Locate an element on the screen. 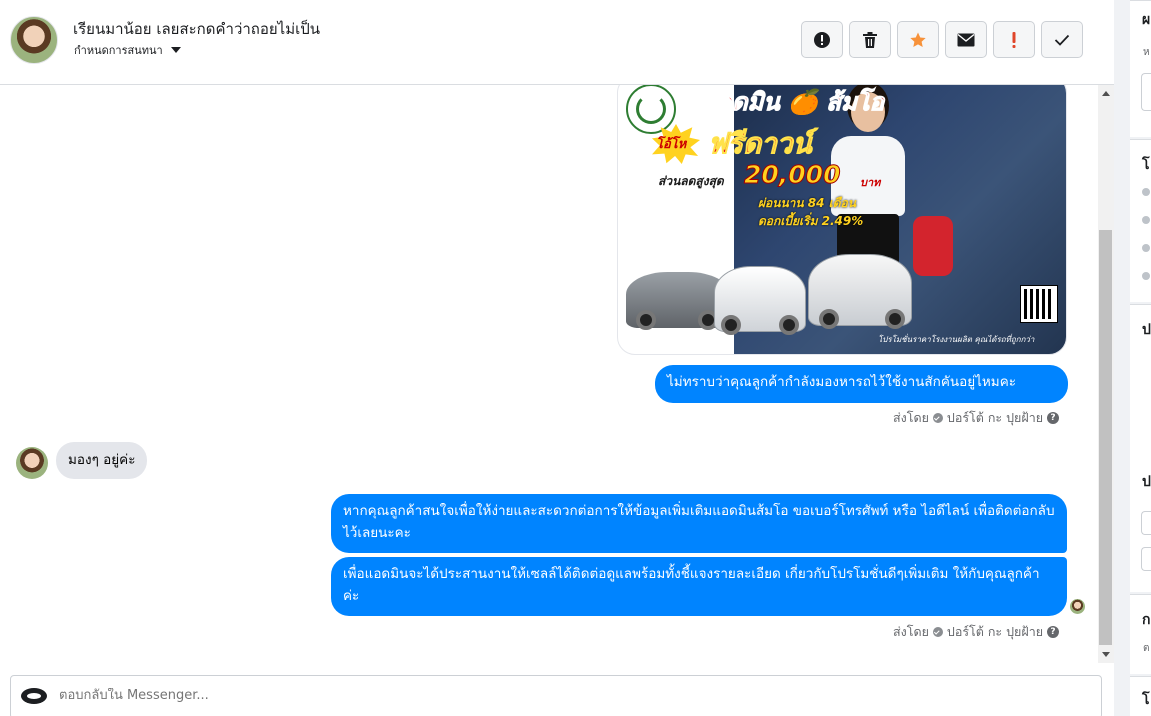 The width and height of the screenshot is (1151, 716). delete-button is located at coordinates (870, 39).